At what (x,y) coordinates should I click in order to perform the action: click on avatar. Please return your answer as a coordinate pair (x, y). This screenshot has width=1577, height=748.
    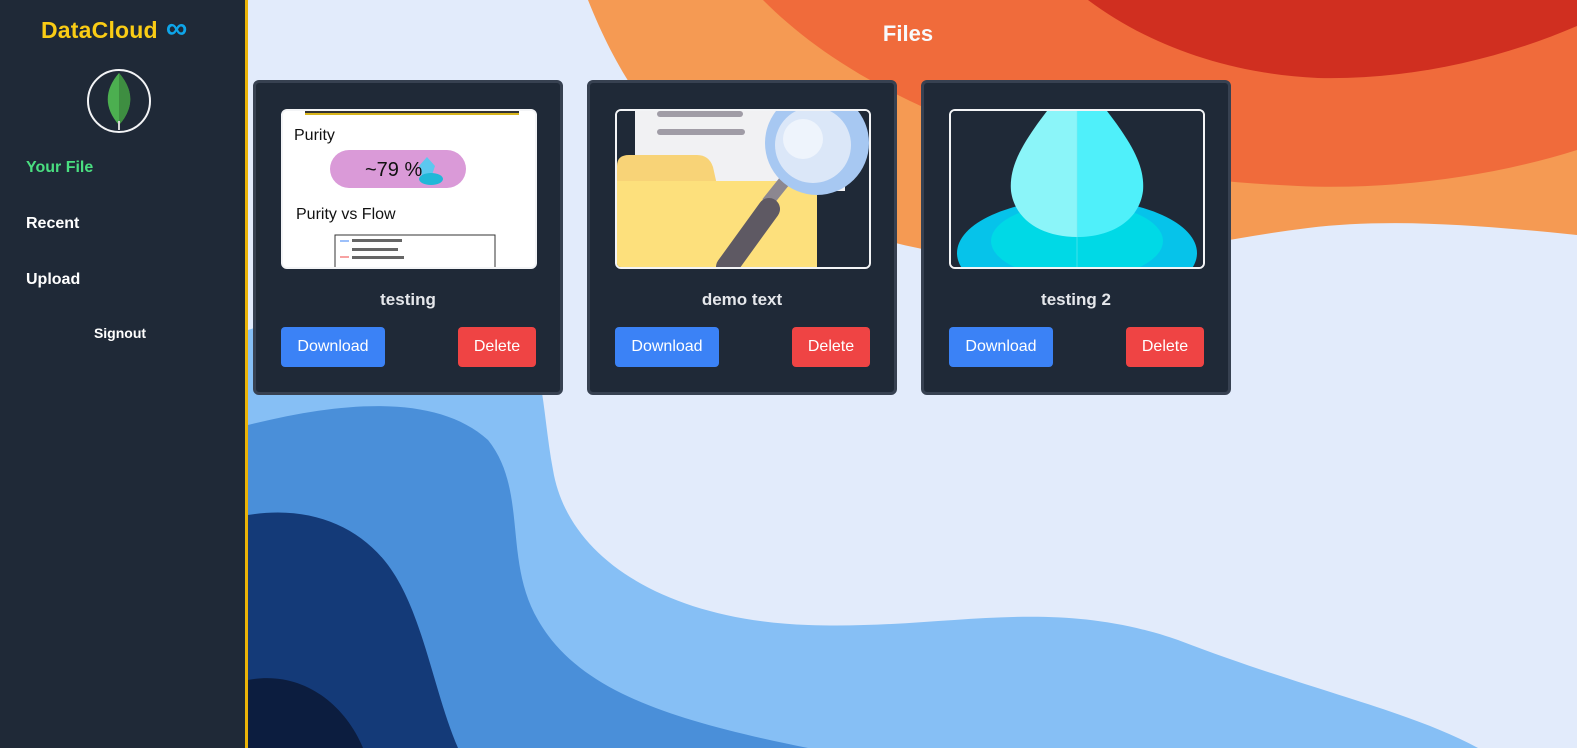
    Looking at the image, I should click on (119, 101).